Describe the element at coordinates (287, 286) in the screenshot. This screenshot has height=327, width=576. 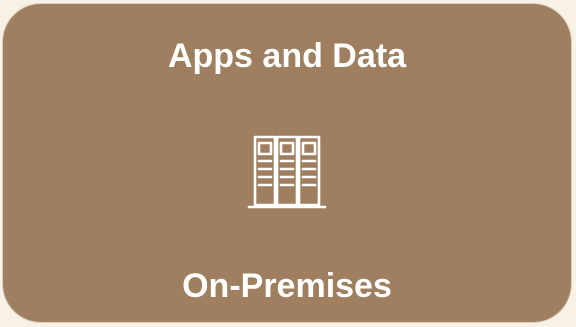
I see `card-subtitle: On-Premises` at that location.